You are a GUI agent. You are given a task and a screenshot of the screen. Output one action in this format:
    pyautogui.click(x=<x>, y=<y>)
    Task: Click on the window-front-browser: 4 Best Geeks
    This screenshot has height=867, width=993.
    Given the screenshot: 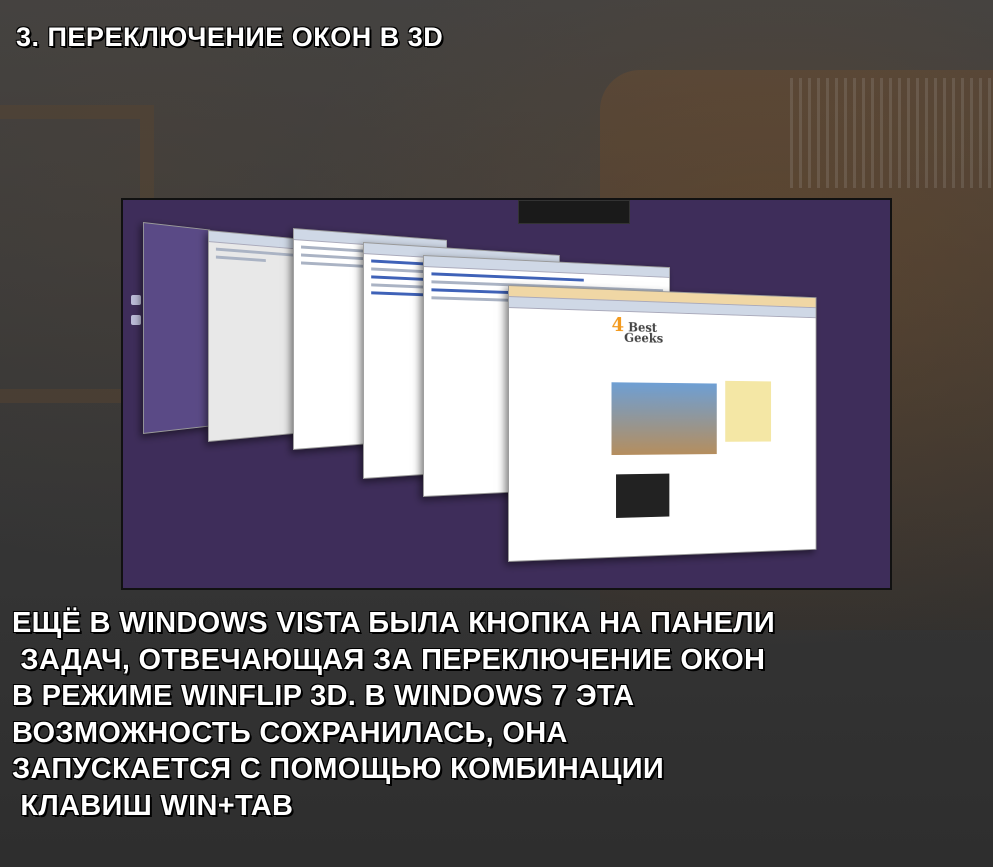 What is the action you would take?
    pyautogui.click(x=662, y=423)
    